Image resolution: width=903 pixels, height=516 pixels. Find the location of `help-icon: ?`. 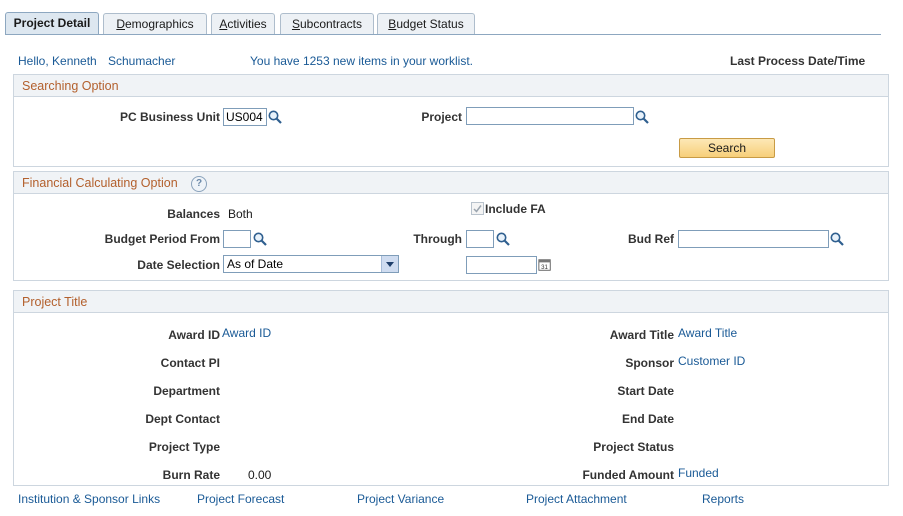

help-icon: ? is located at coordinates (199, 184).